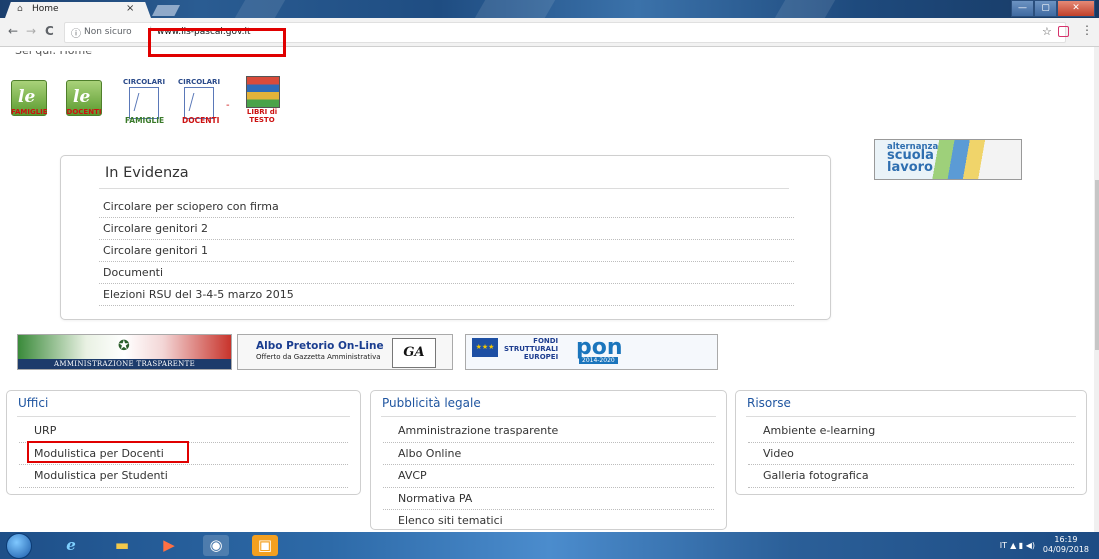 This screenshot has width=1099, height=559. Describe the element at coordinates (446, 207) in the screenshot. I see `list-item: Circolare per sciopero con firma` at that location.